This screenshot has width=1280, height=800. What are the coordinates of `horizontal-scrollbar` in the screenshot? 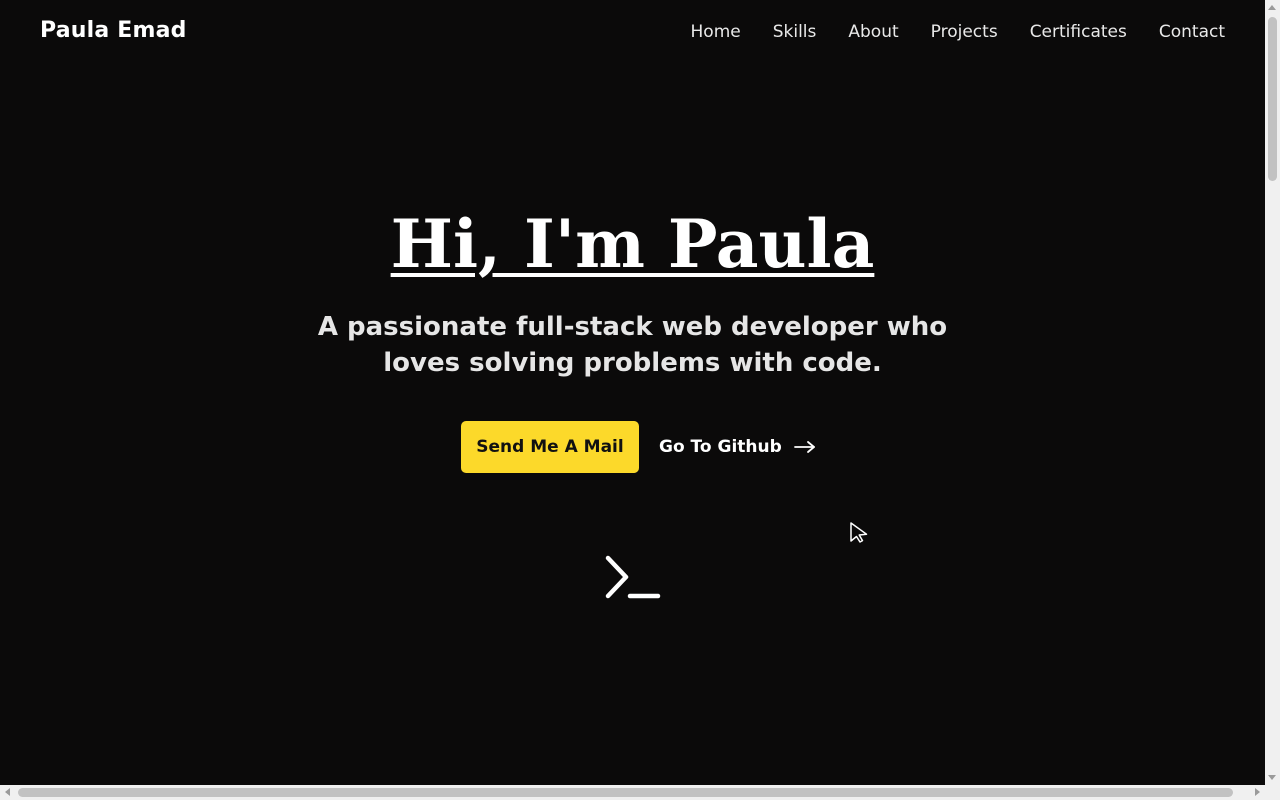 It's located at (632, 792).